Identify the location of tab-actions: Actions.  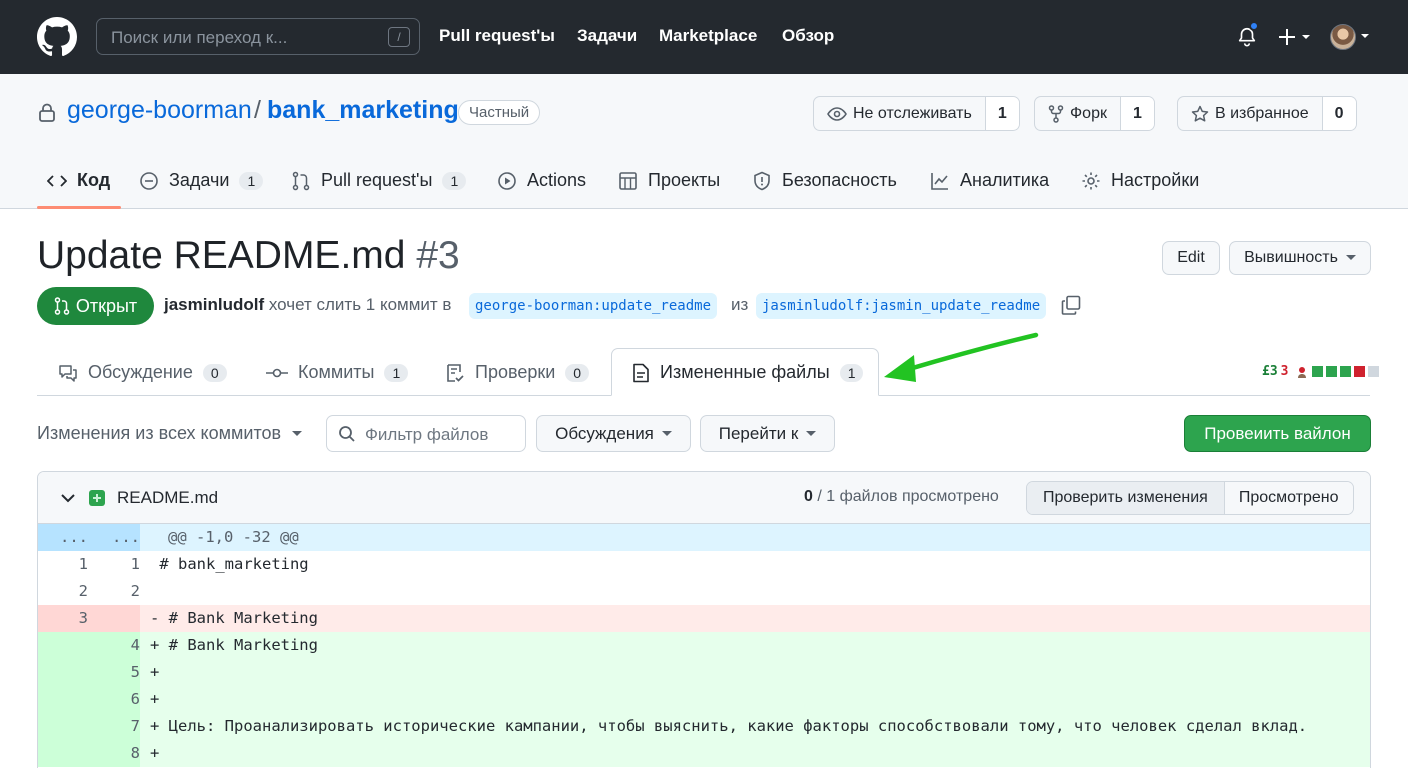
(541, 180).